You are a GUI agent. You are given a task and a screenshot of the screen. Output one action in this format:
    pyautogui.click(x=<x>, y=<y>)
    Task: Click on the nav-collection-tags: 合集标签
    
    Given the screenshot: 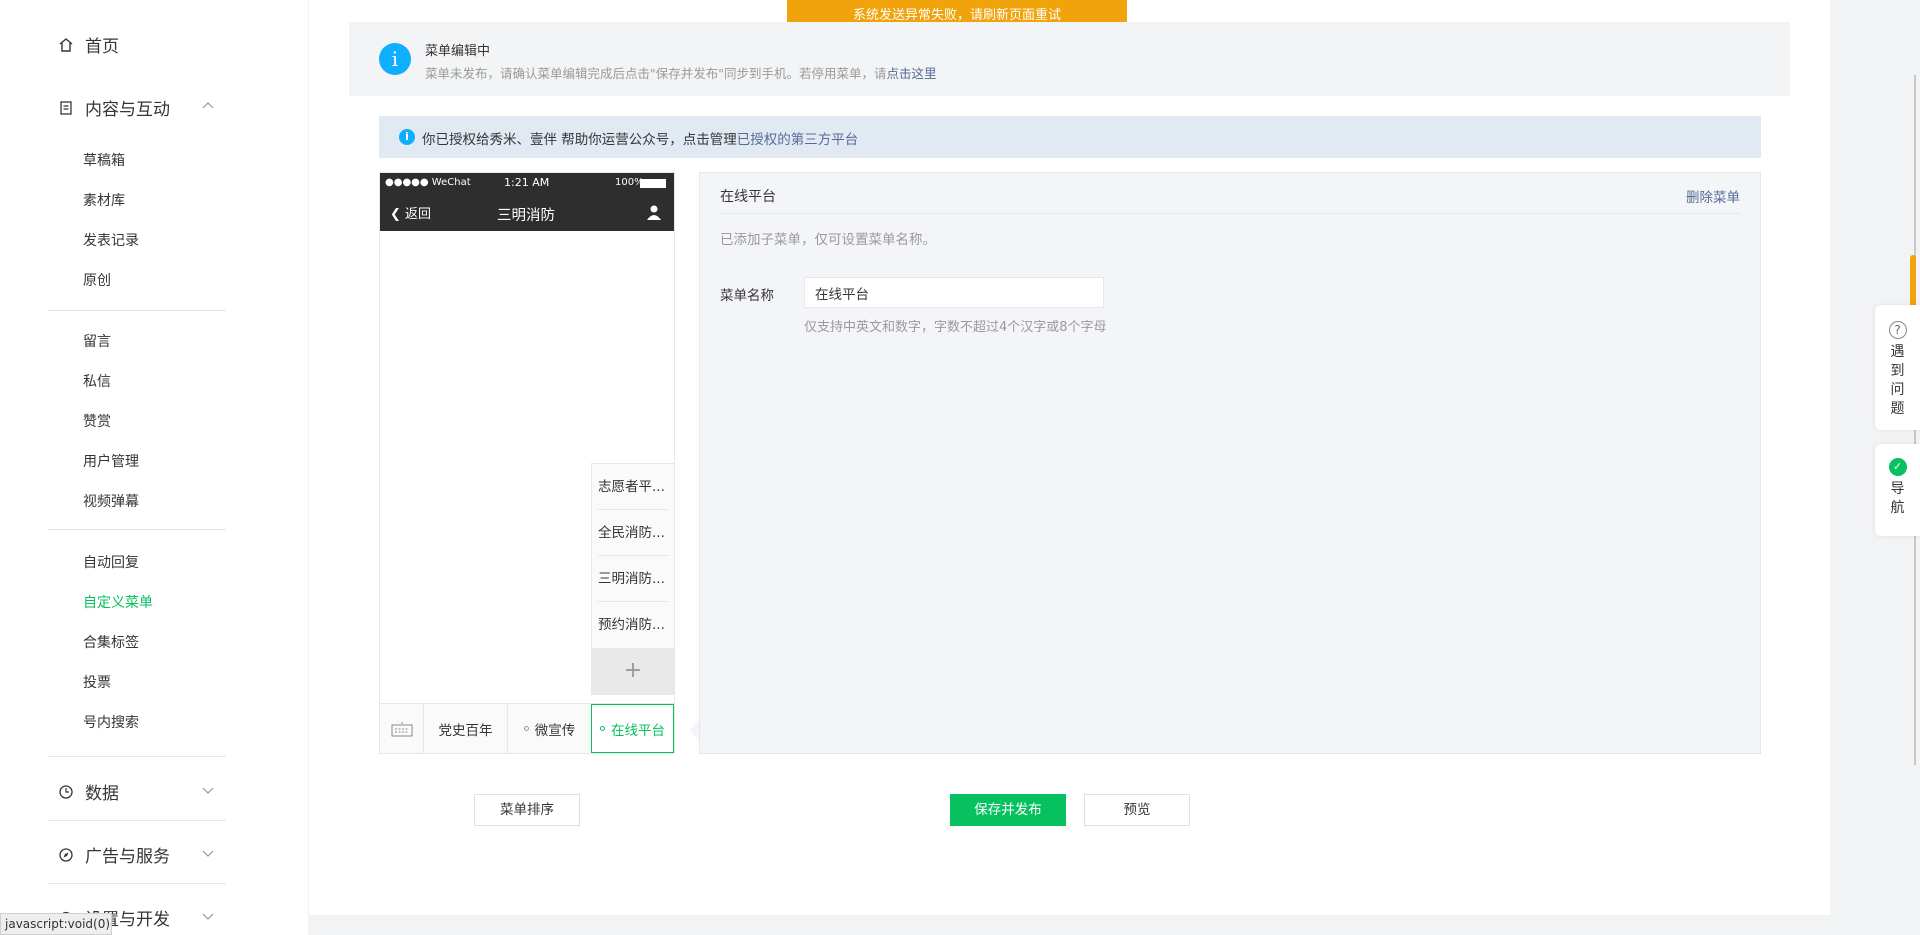 What is the action you would take?
    pyautogui.click(x=111, y=642)
    